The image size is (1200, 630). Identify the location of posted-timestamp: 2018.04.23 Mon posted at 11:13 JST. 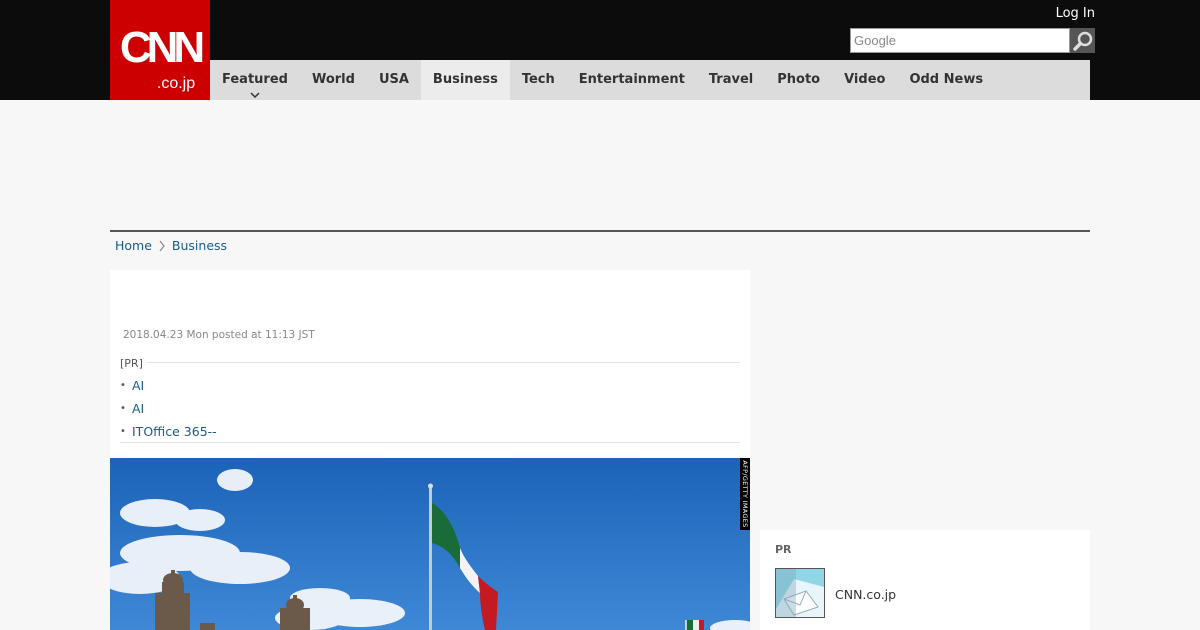
(219, 335).